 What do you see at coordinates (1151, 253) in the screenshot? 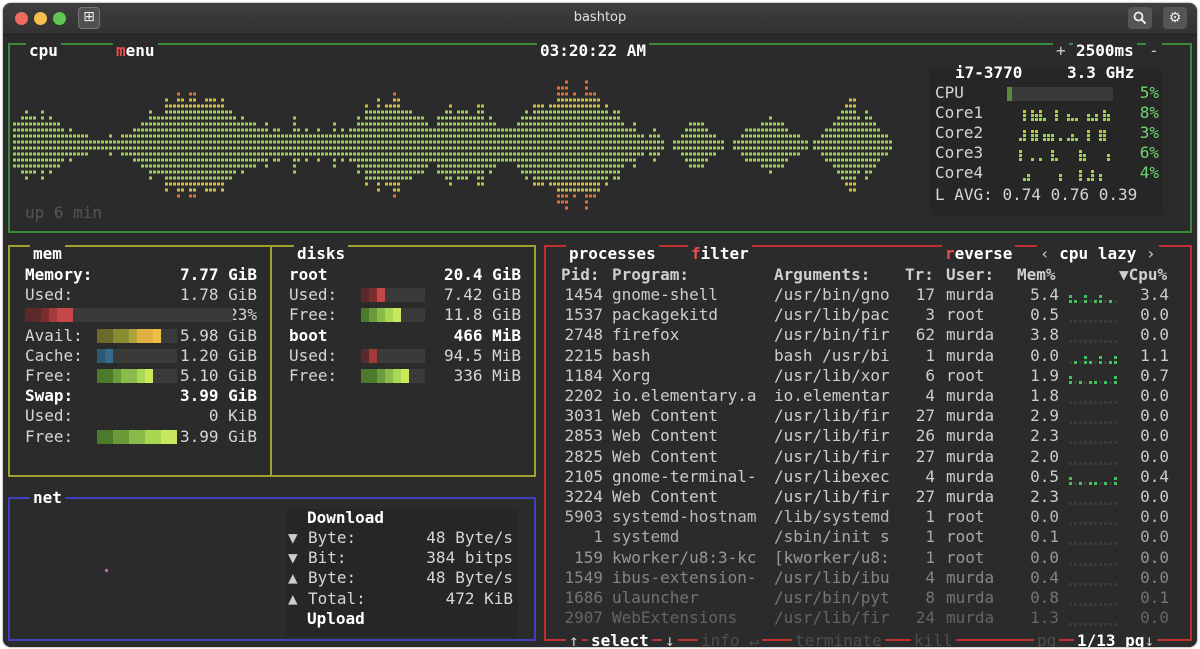
I see `sort-next-icon: ›` at bounding box center [1151, 253].